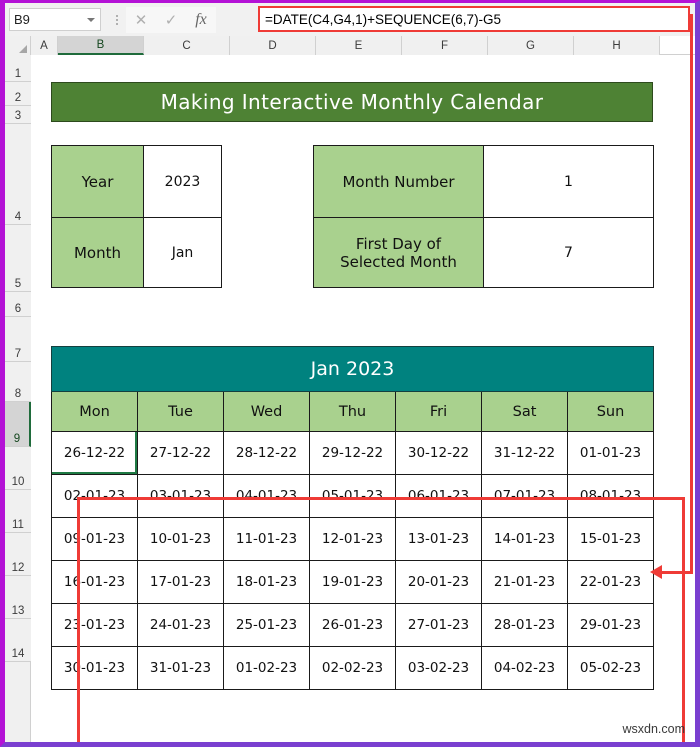  Describe the element at coordinates (18, 94) in the screenshot. I see `row-header-2: 2` at that location.